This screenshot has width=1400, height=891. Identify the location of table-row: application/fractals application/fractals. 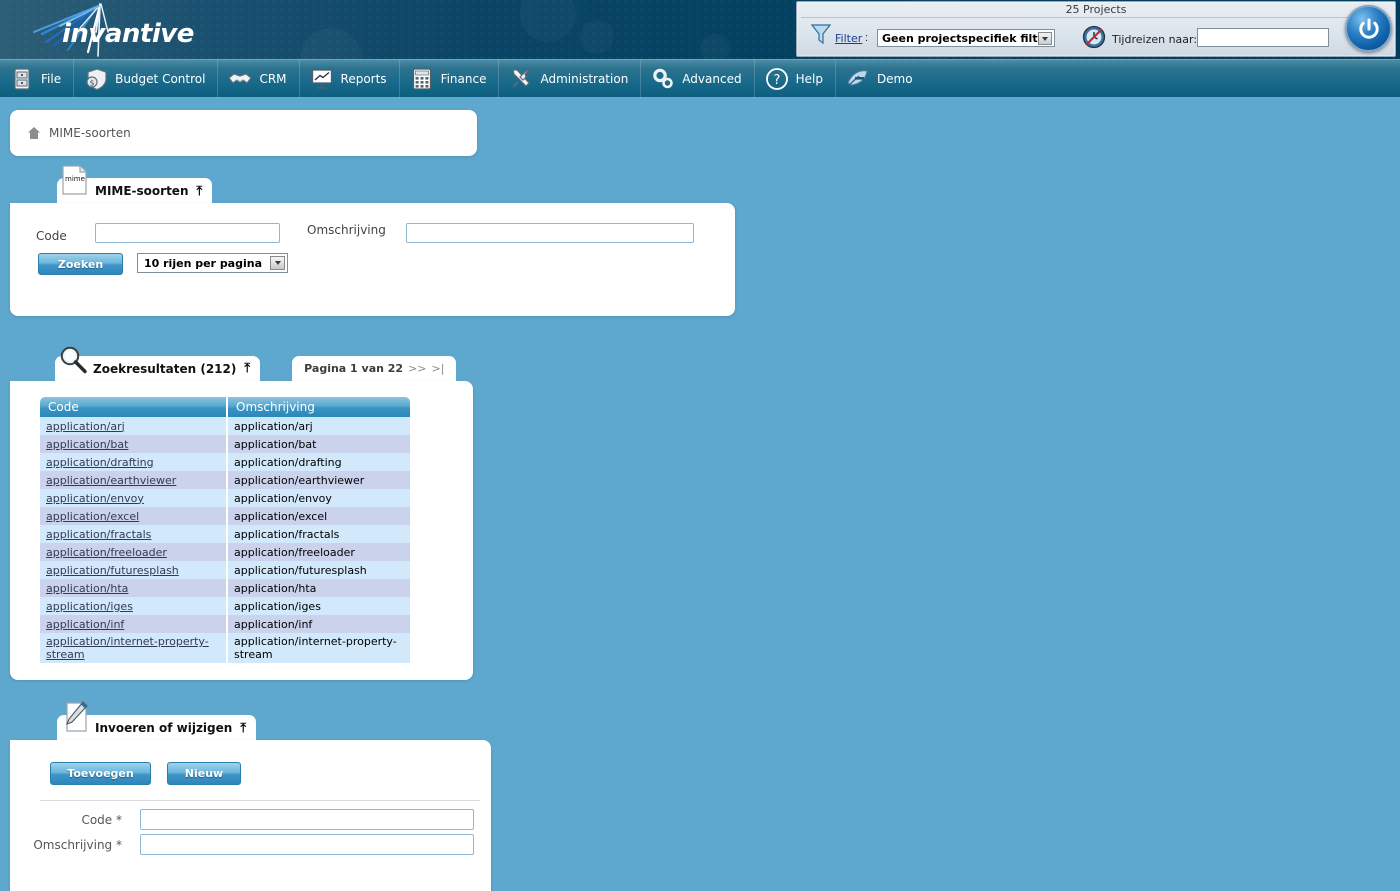
(225, 534).